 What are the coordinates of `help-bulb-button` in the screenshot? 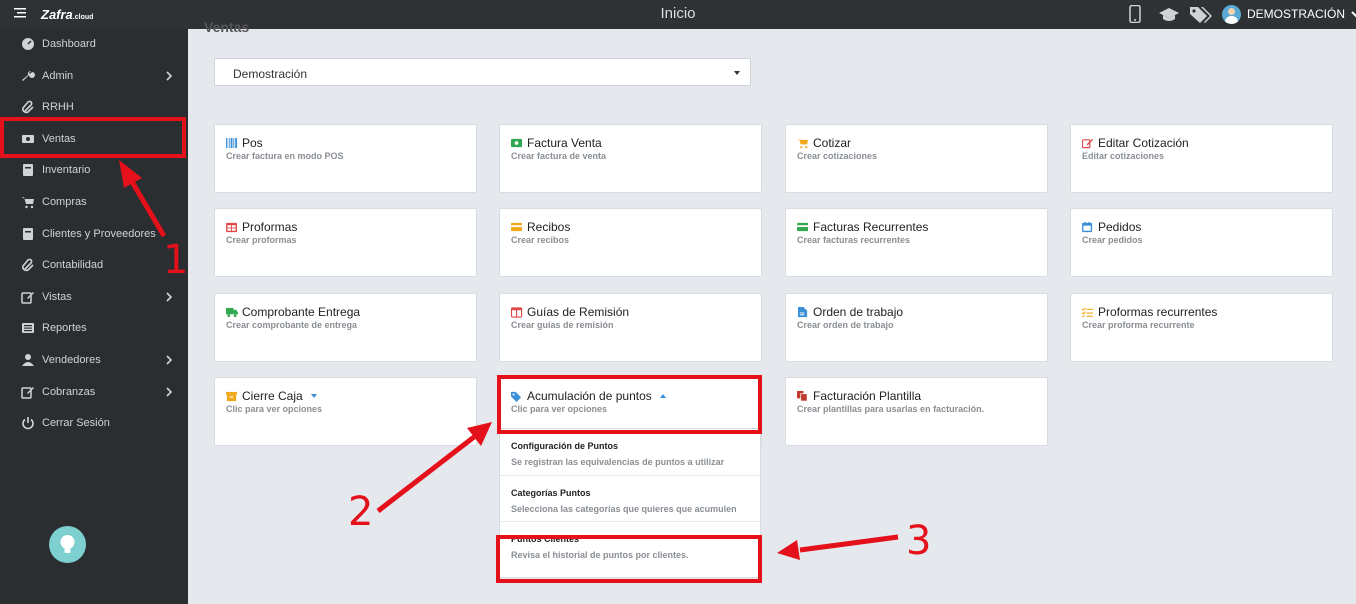 It's located at (67, 544).